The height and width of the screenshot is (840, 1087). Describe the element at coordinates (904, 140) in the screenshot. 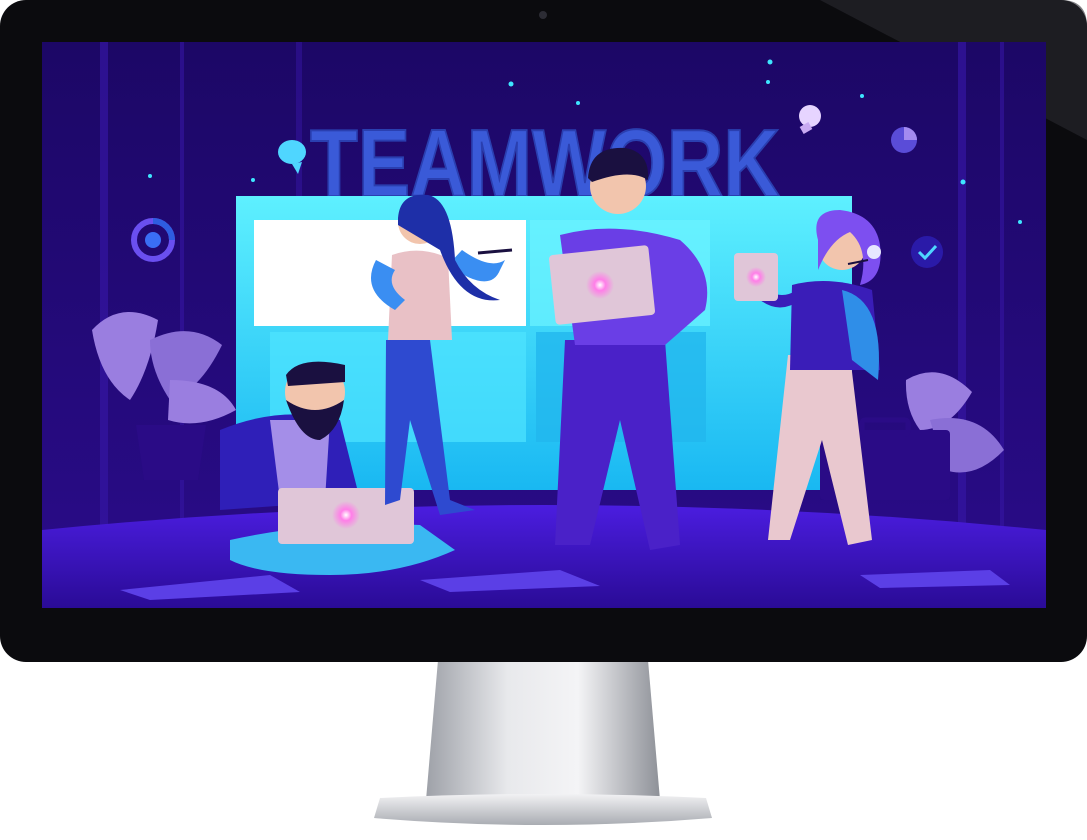

I see `pie-chart-icon` at that location.